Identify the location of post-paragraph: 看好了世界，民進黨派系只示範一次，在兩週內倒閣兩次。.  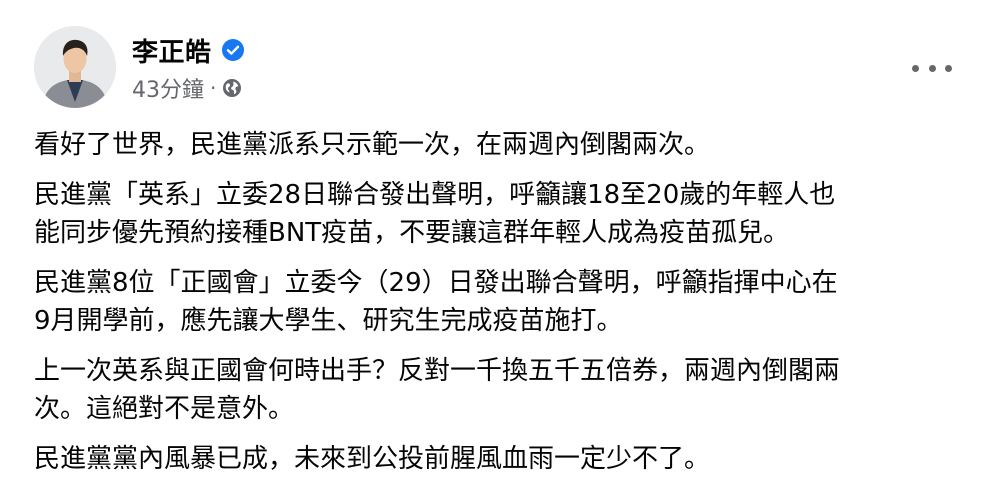
(372, 145).